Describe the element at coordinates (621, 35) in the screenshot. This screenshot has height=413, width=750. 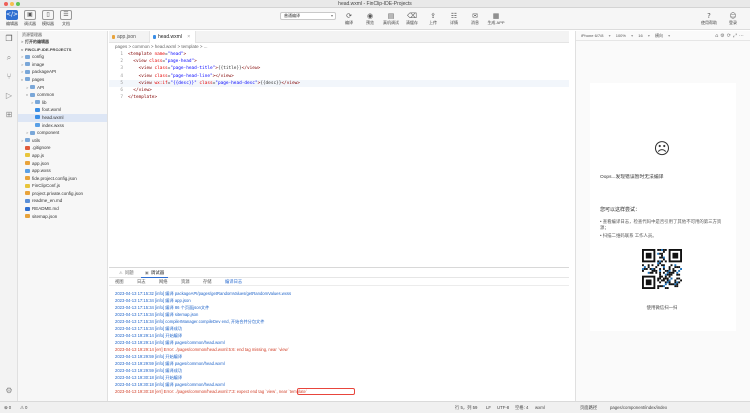
I see `zoom-select: 100%` at that location.